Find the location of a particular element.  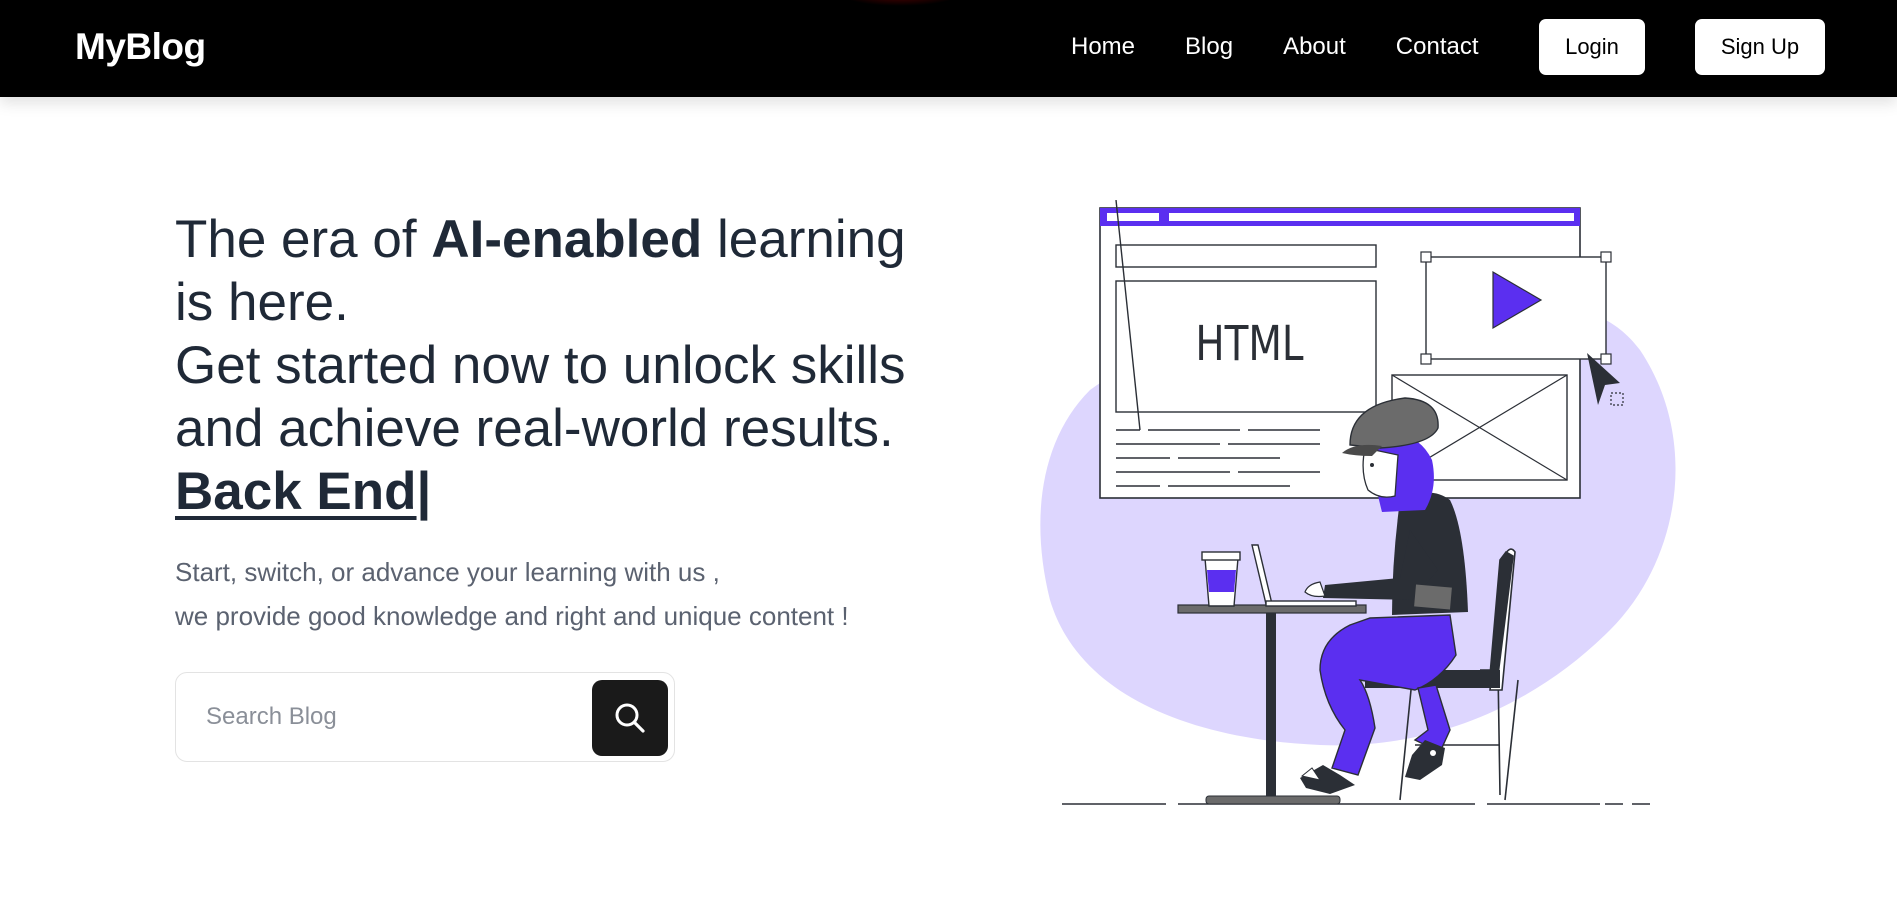

signup-button: Sign Up is located at coordinates (1760, 47).